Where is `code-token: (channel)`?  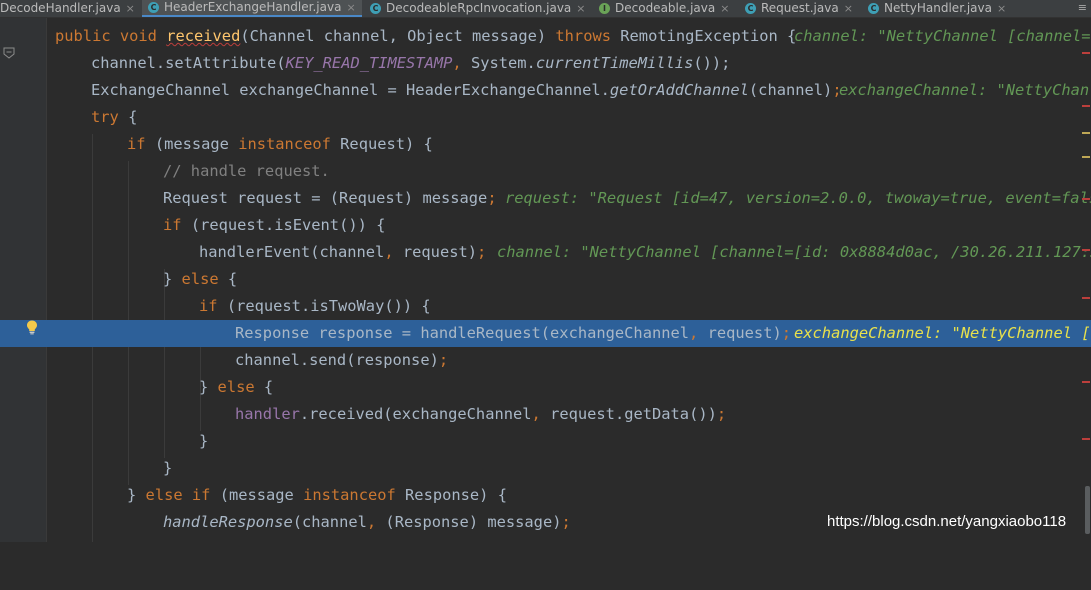 code-token: (channel) is located at coordinates (790, 90).